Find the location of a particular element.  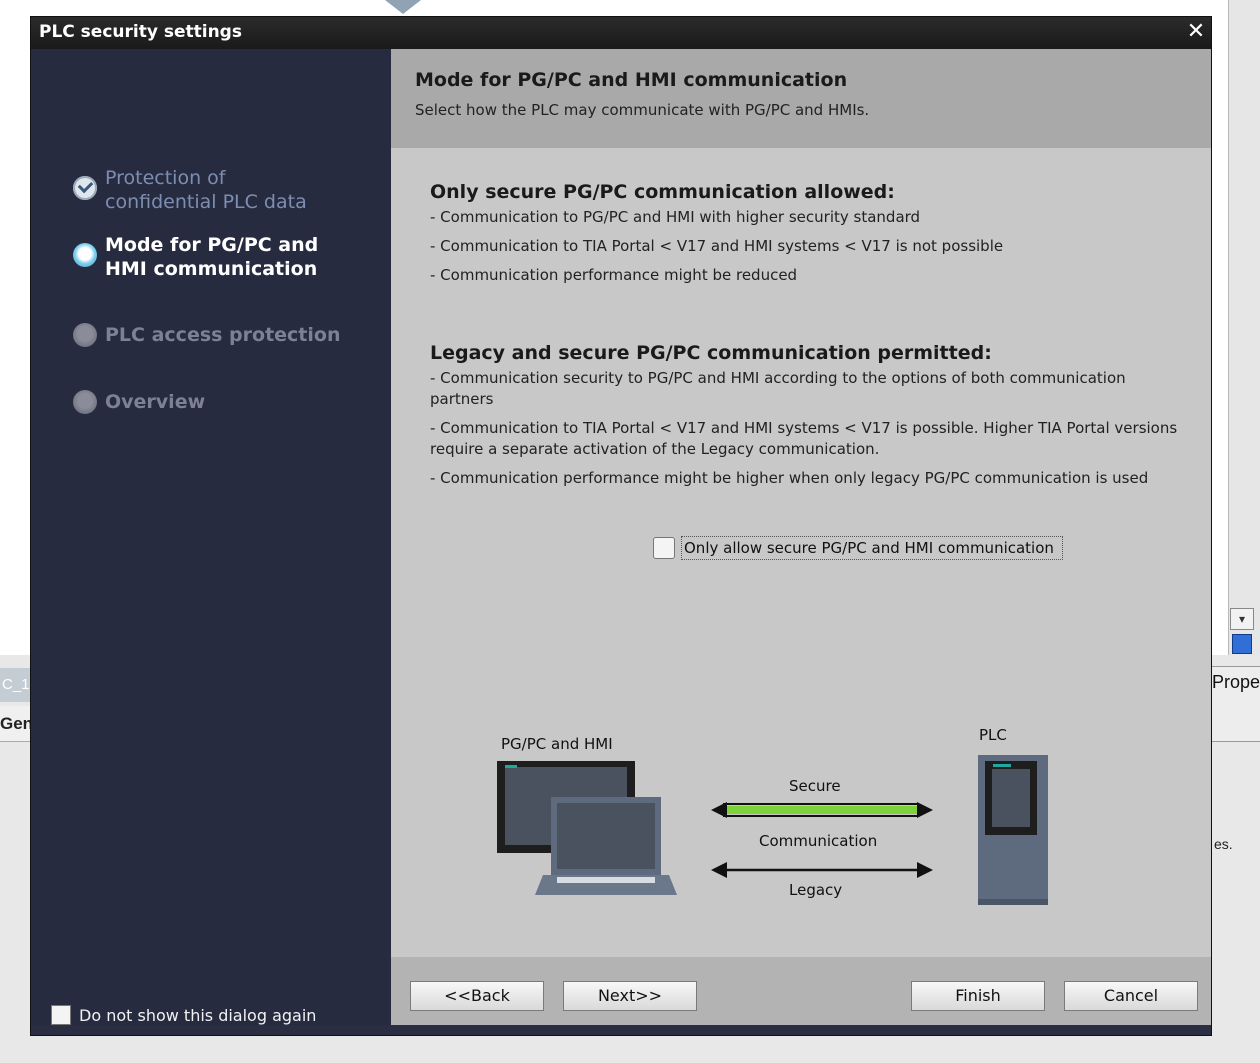

nav-step-overview: Overview is located at coordinates (219, 397).